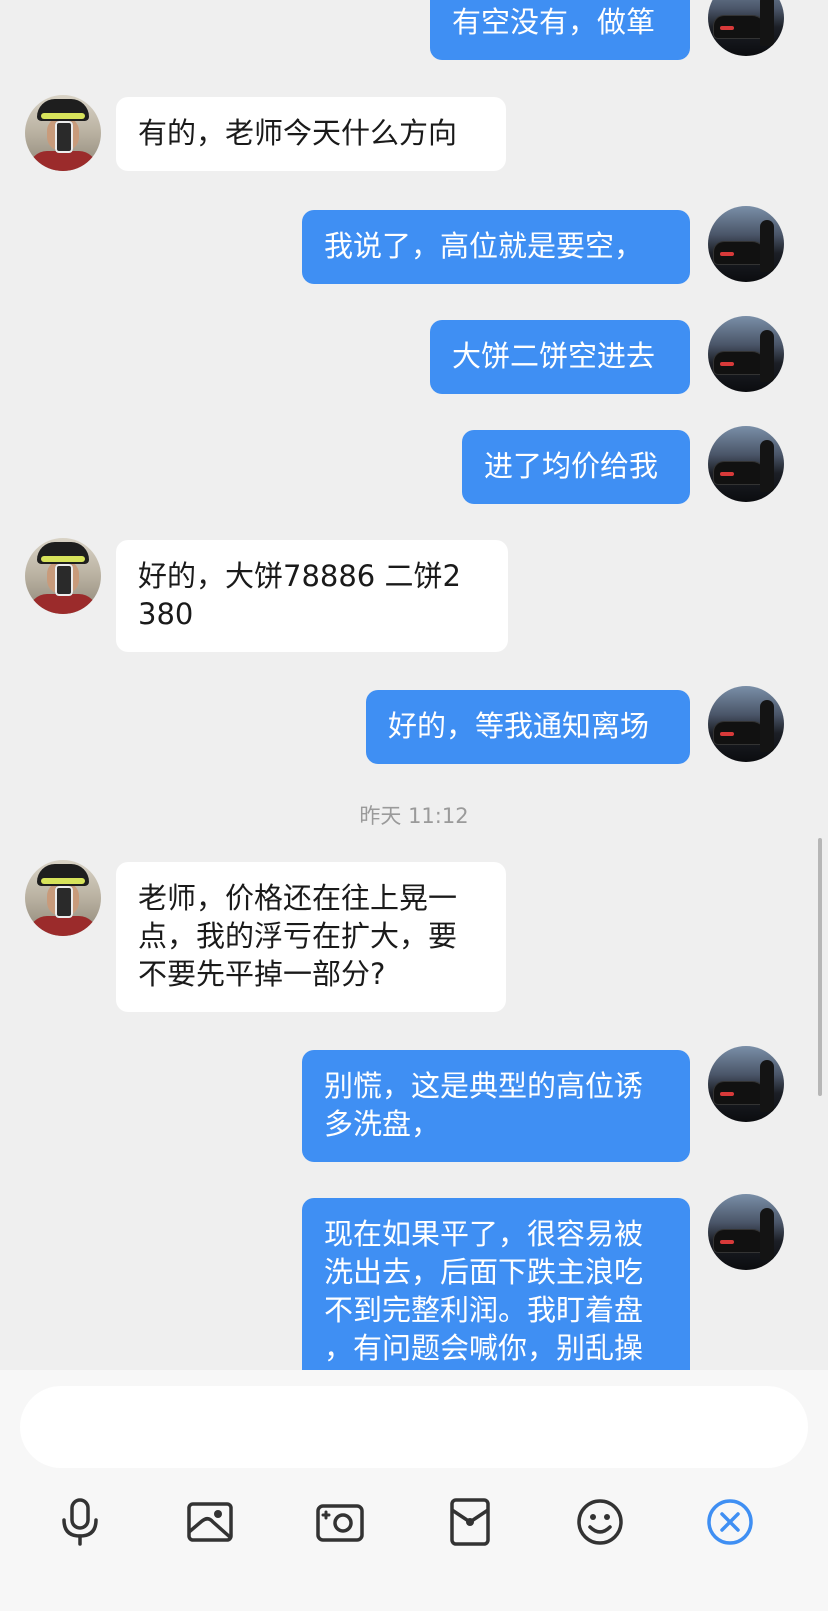 The image size is (828, 1611). Describe the element at coordinates (496, 1106) in the screenshot. I see `message-bubble-outgoing: 别慌，这是典型的高位诱 多洗盘，` at that location.